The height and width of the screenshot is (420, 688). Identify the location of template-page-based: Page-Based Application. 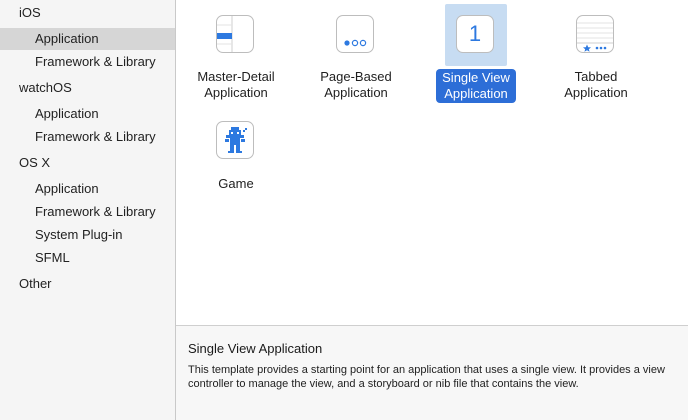
(356, 50).